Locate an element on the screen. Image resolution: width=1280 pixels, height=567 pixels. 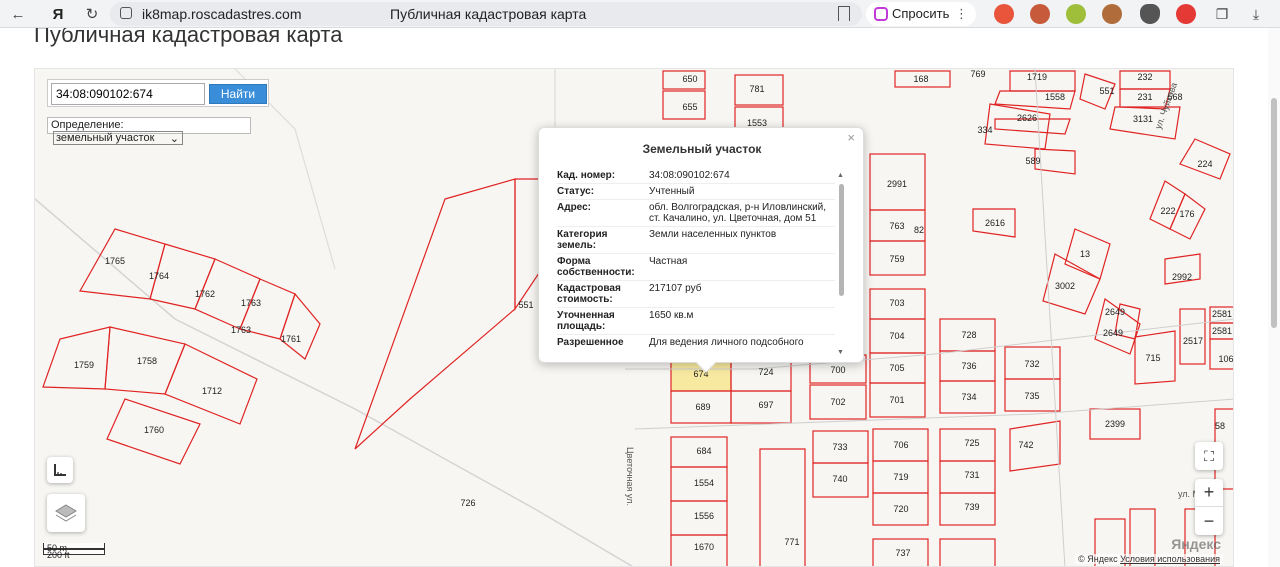
ruler-icon is located at coordinates (60, 470).